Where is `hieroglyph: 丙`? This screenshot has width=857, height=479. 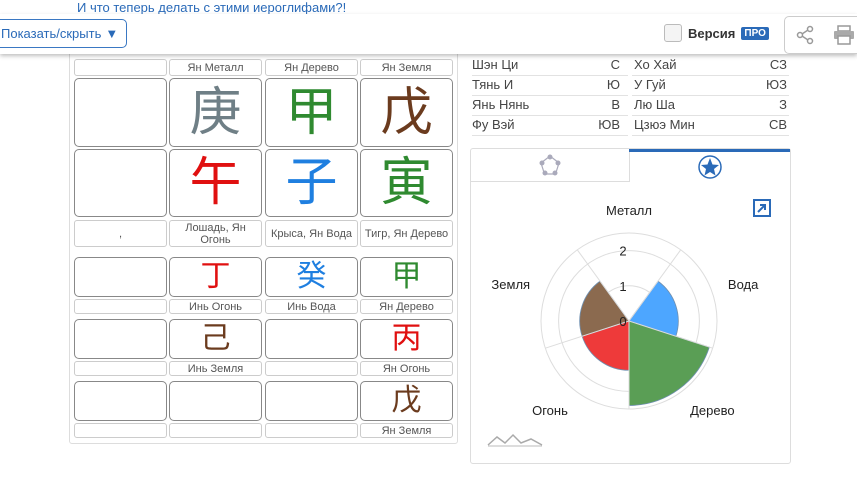 hieroglyph: 丙 is located at coordinates (406, 338).